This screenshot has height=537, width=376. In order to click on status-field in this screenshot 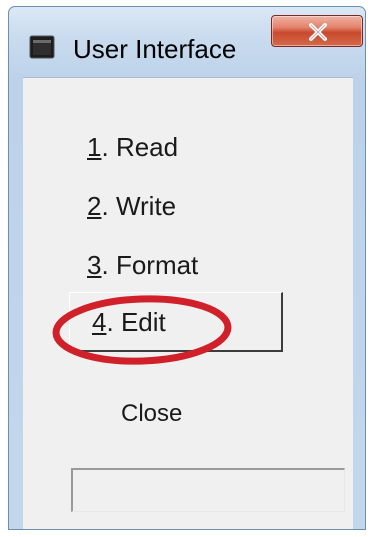, I will do `click(208, 490)`.